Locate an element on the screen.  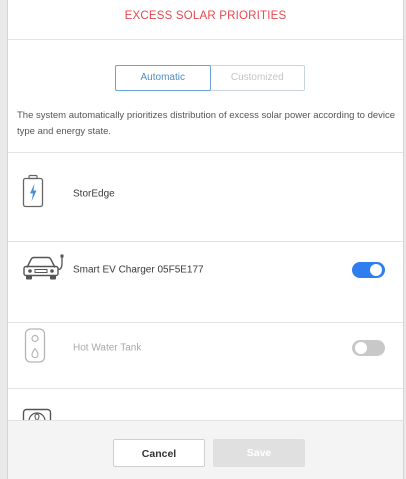
ev-charger-toggle is located at coordinates (368, 270).